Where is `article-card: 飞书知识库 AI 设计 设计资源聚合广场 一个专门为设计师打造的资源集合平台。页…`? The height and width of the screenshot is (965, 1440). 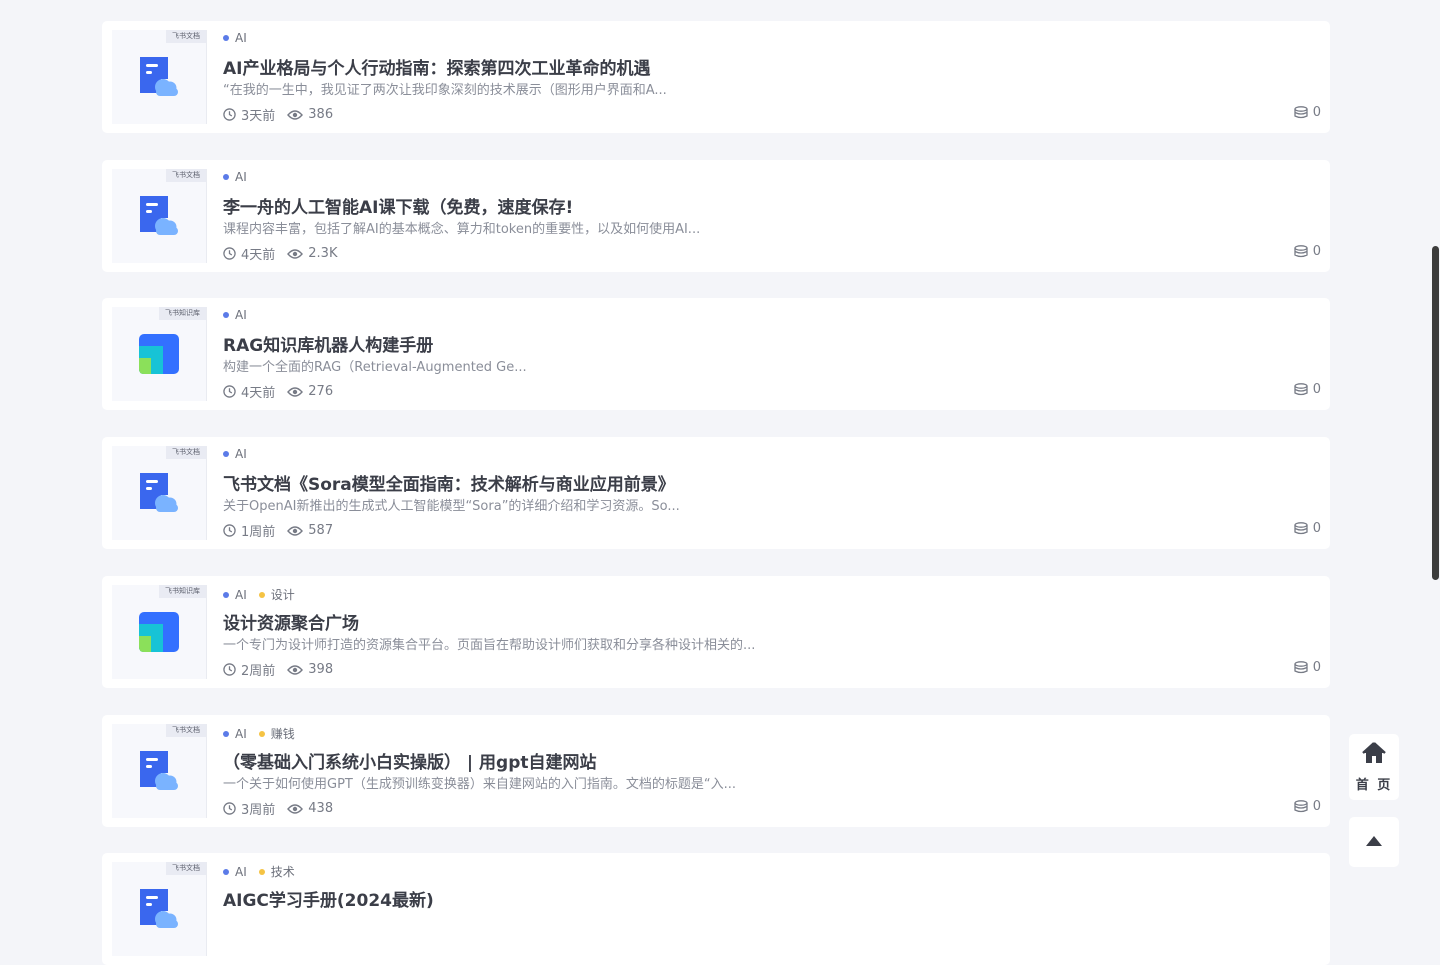 article-card: 飞书知识库 AI 设计 设计资源聚合广场 一个专门为设计师打造的资源集合平台。页… is located at coordinates (716, 632).